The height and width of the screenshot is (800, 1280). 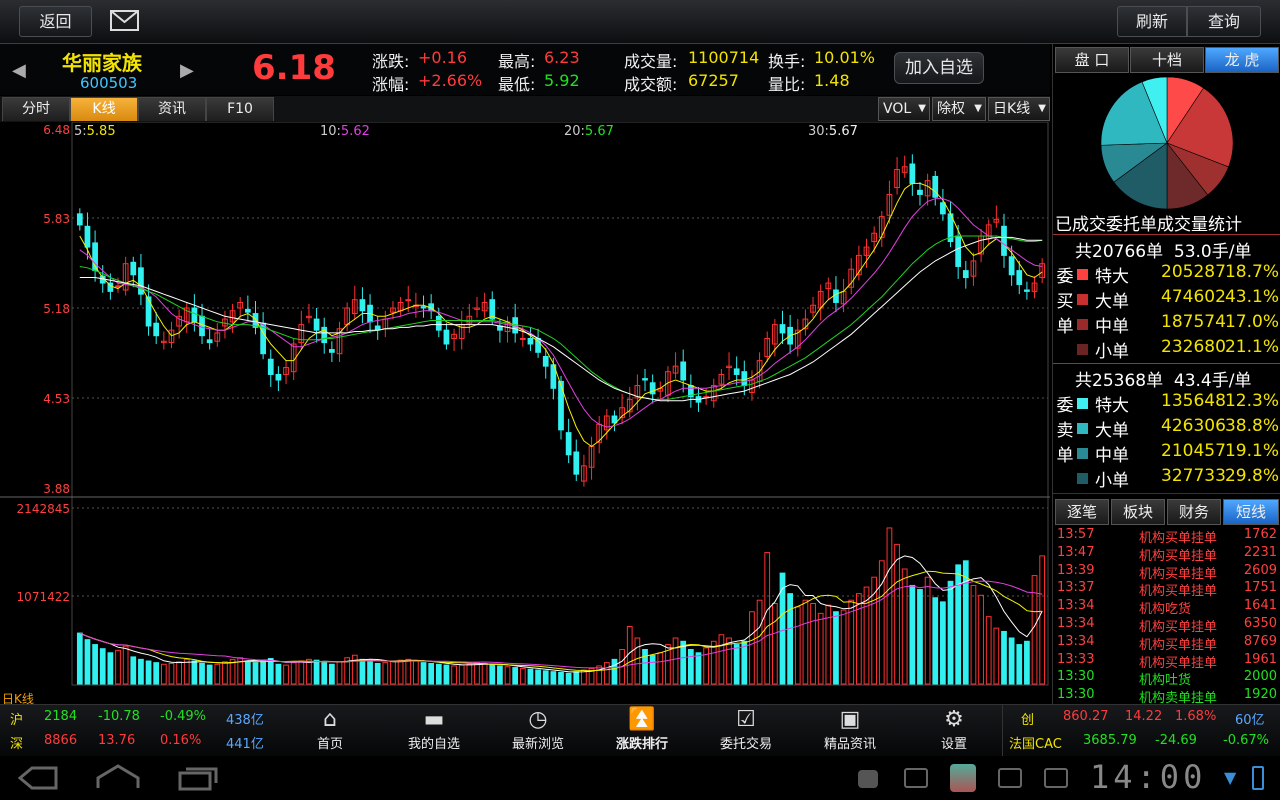 What do you see at coordinates (1112, 277) in the screenshot?
I see `order-size-label: 特大` at bounding box center [1112, 277].